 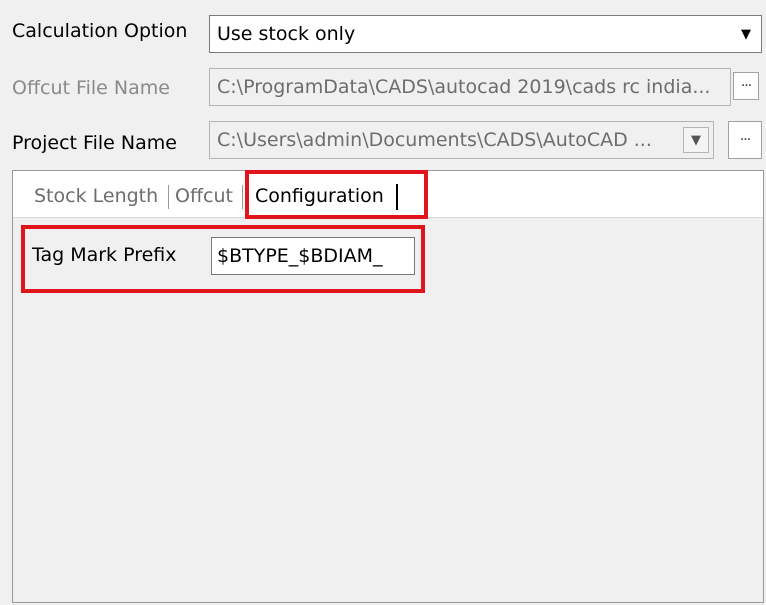 I want to click on calculation-option-label: Calculation Option, so click(x=100, y=31).